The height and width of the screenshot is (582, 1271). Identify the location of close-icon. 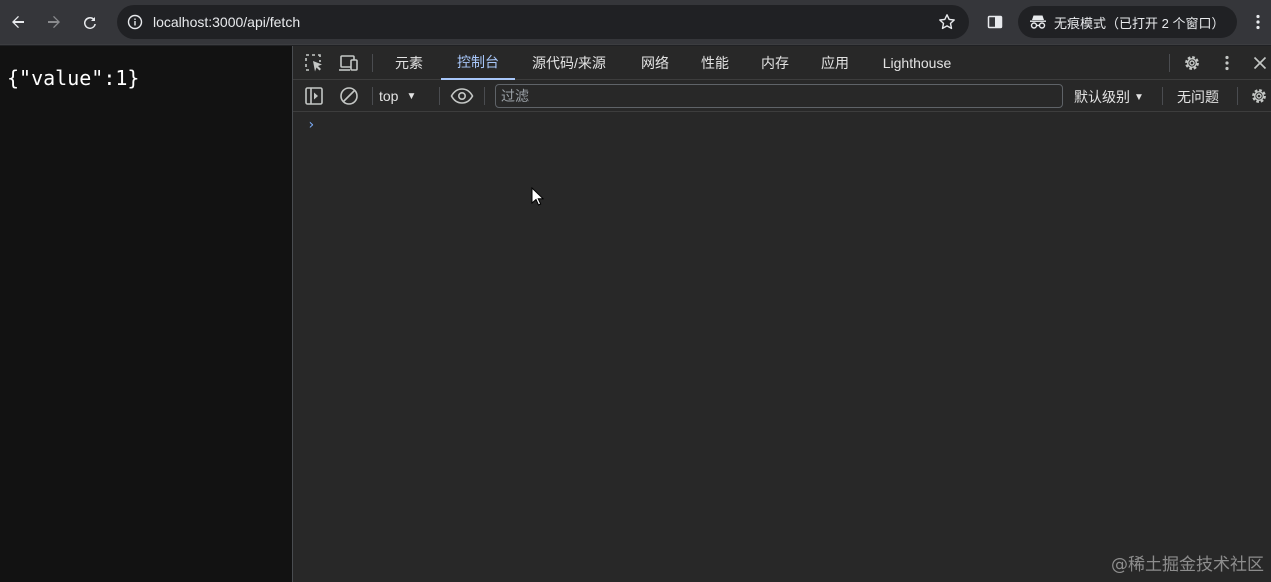
(1260, 63).